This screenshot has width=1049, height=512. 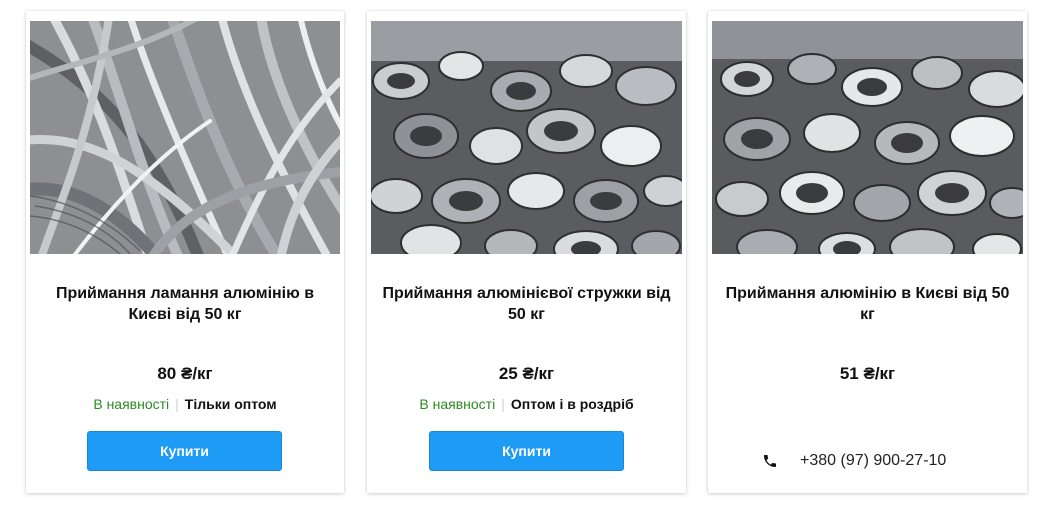 I want to click on product-meta: В наявності | Оптом і в роздріб, so click(x=526, y=404).